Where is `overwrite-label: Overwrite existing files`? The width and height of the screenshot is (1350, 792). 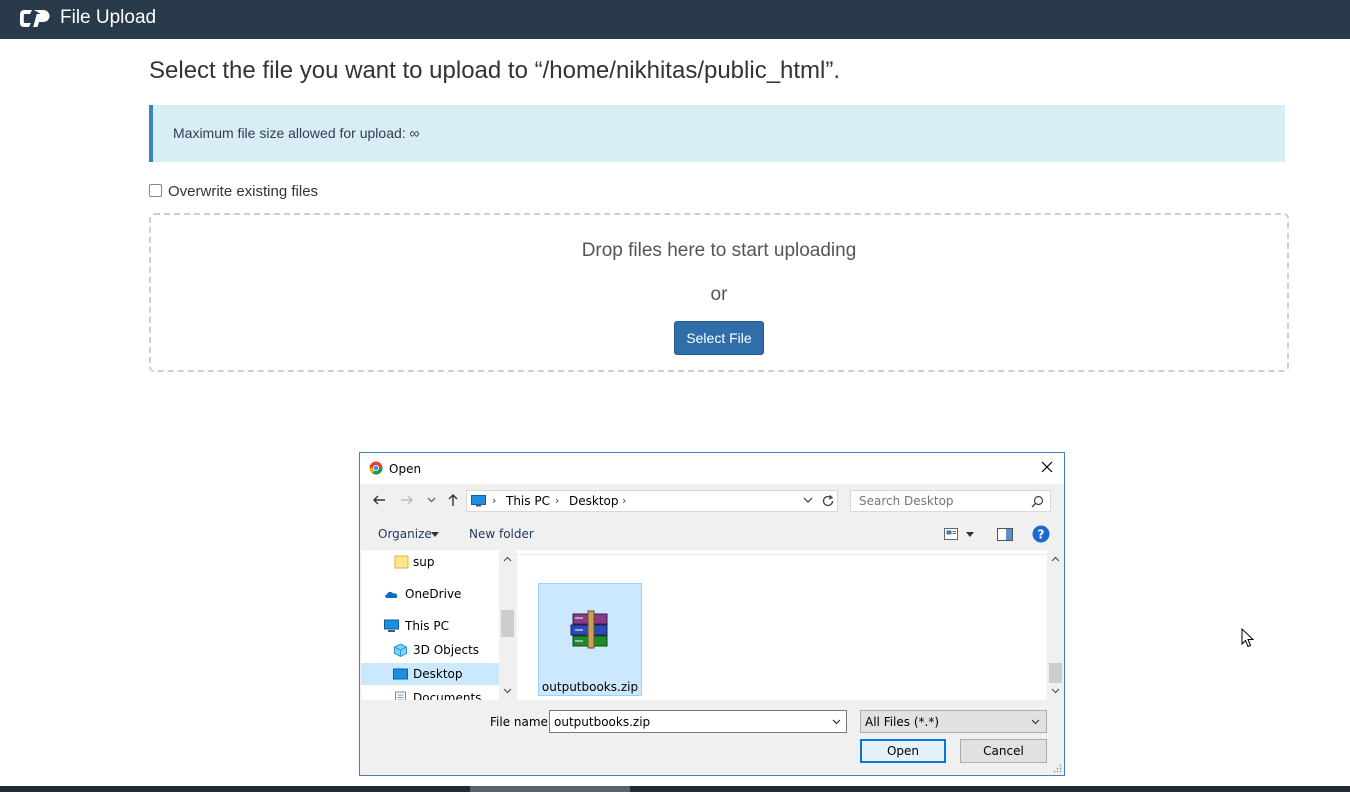 overwrite-label: Overwrite existing files is located at coordinates (243, 191).